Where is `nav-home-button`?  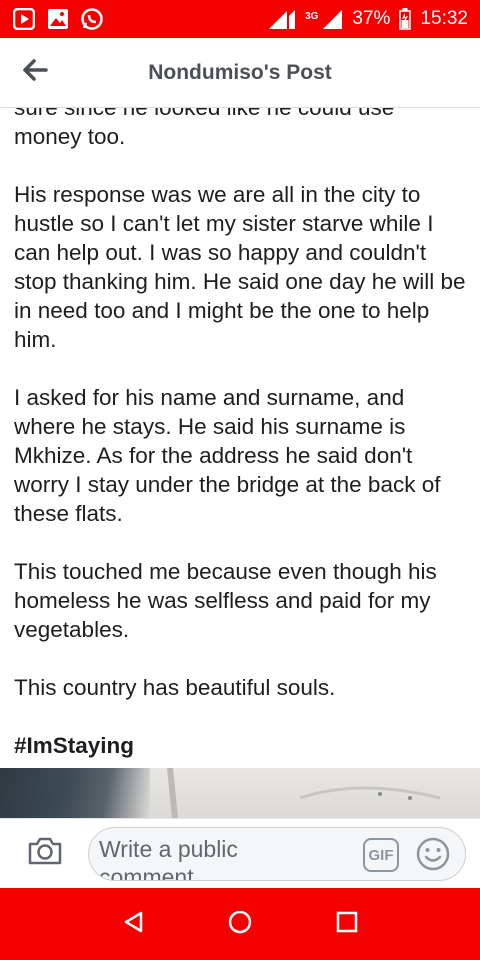 nav-home-button is located at coordinates (240, 924).